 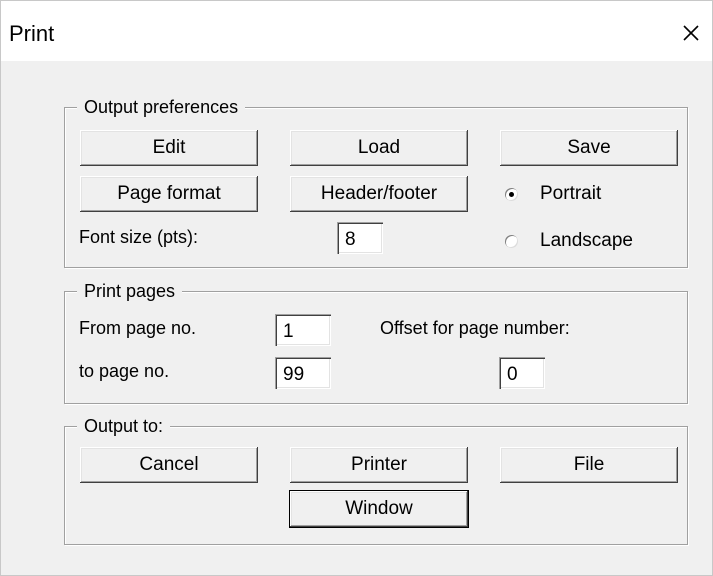 I want to click on from-page-label: From page no., so click(x=138, y=328).